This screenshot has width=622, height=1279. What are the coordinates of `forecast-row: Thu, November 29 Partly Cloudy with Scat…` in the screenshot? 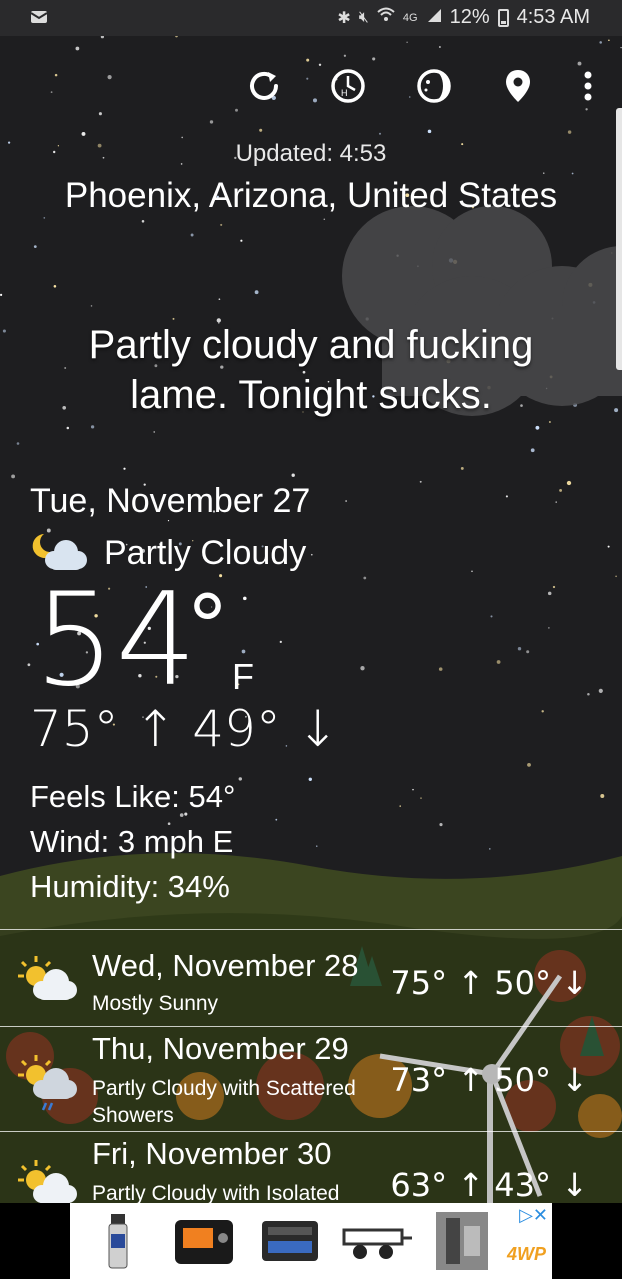 It's located at (311, 1078).